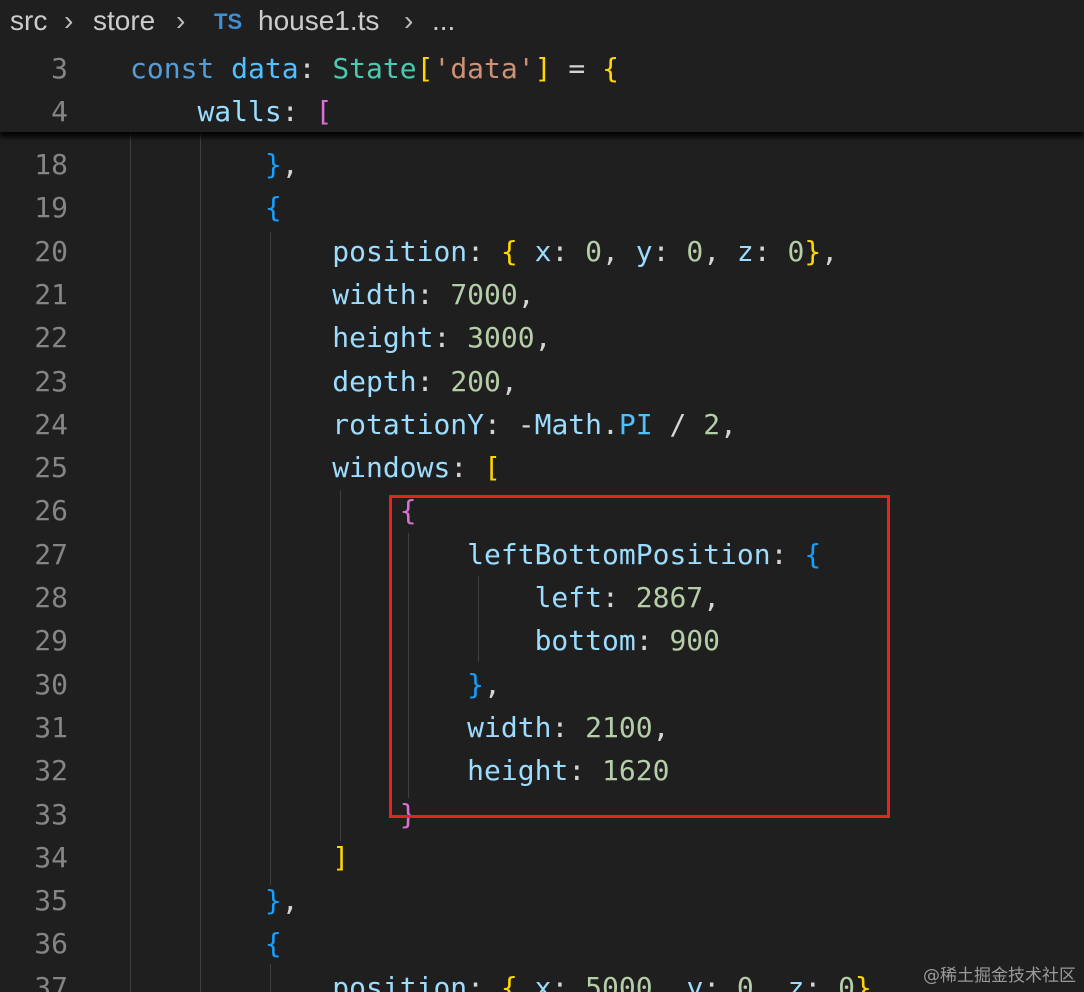 The image size is (1084, 992). I want to click on code-line: 34 ], so click(542, 857).